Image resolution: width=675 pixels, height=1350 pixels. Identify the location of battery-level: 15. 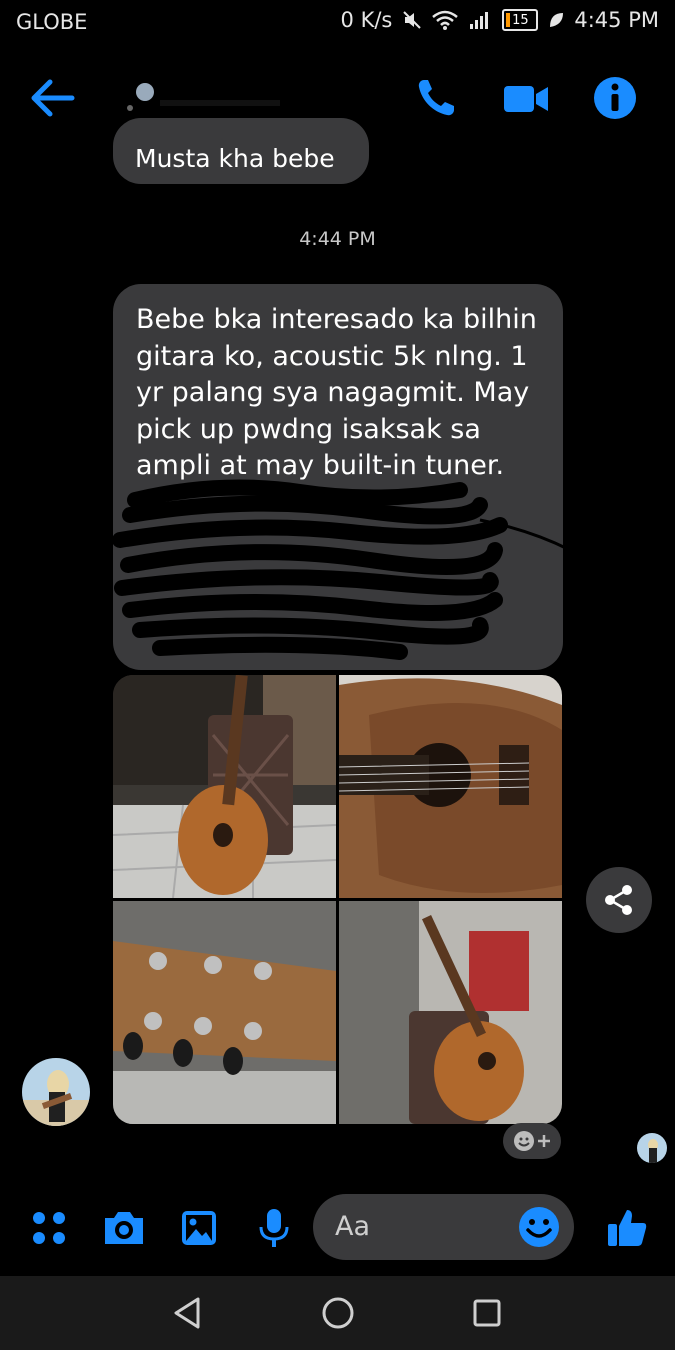
(520, 20).